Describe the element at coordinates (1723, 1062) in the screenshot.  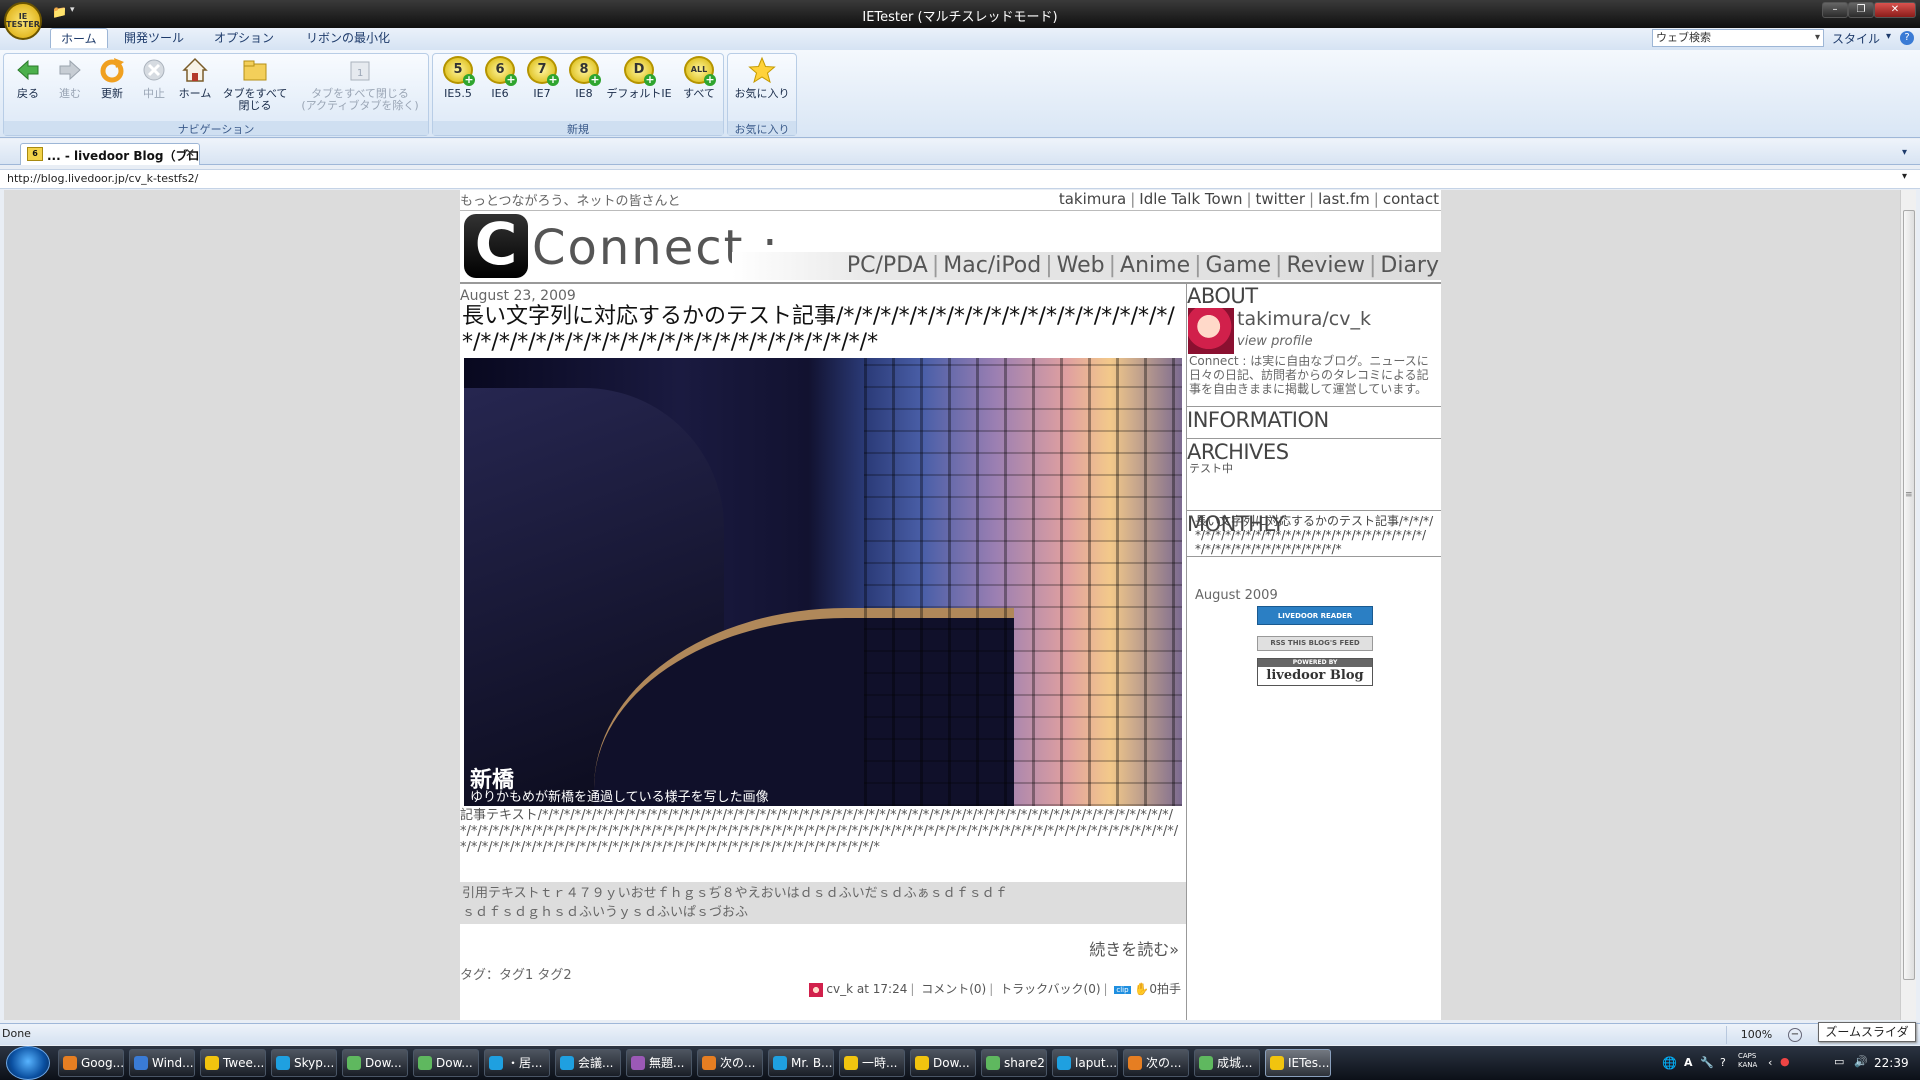
I see `ime-help-icon: ?` at that location.